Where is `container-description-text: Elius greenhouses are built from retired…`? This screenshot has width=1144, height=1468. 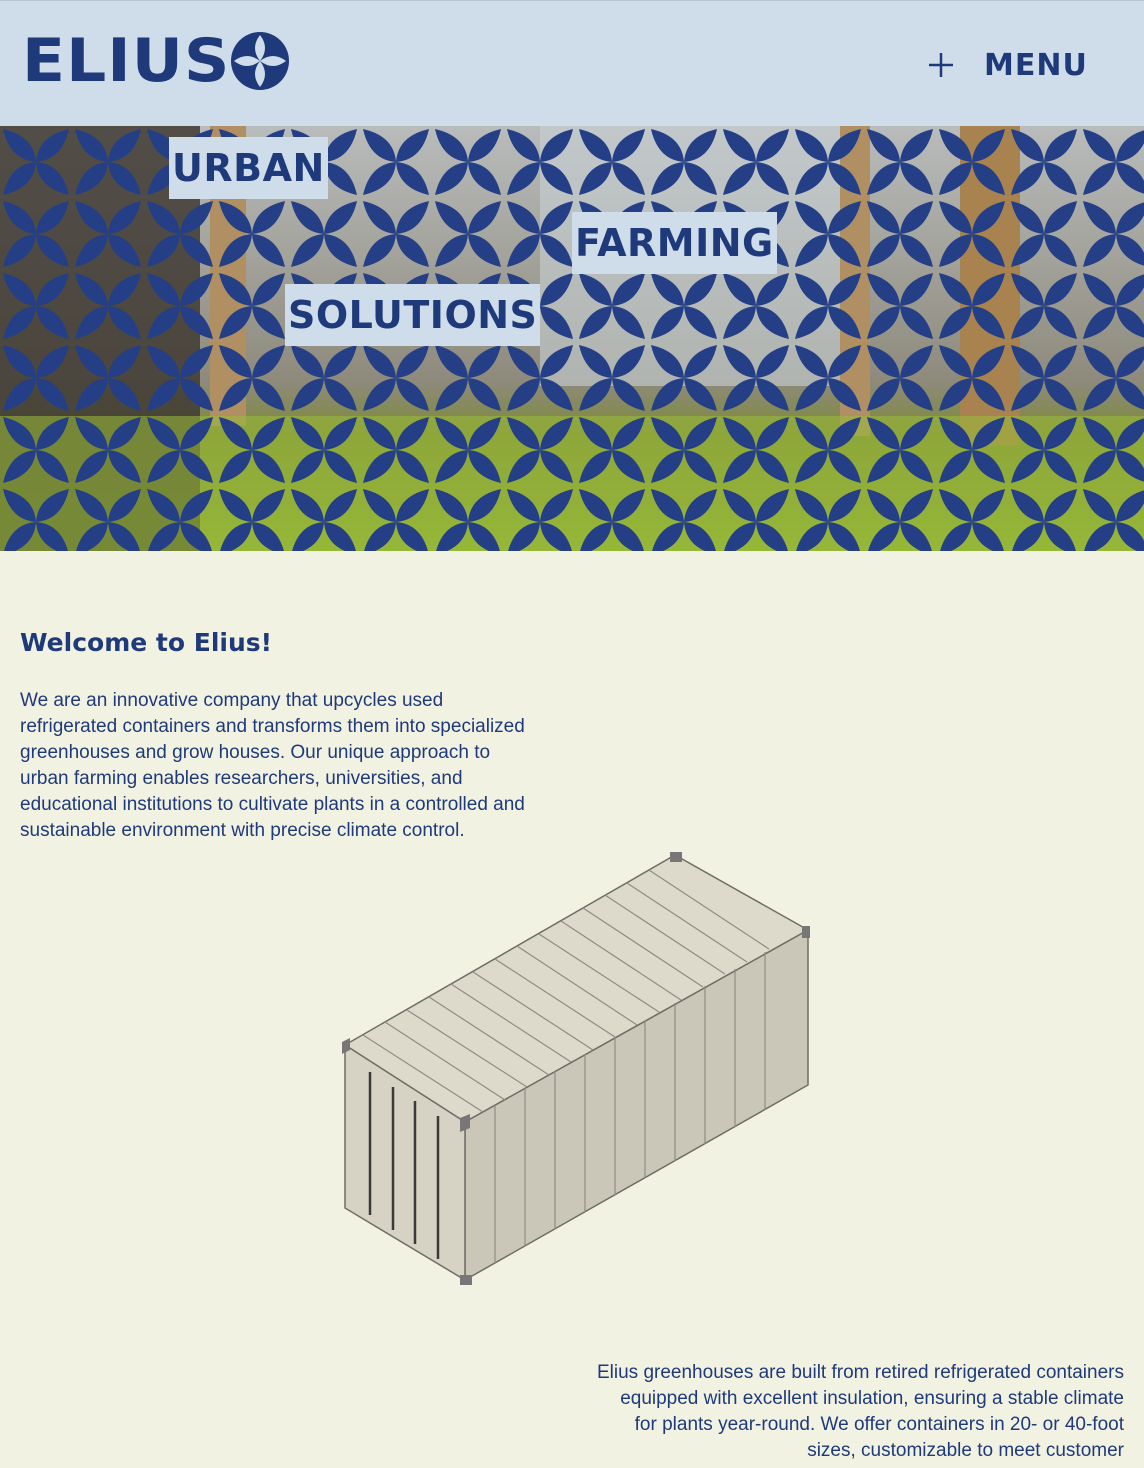
container-description-text: Elius greenhouses are built from retired… is located at coordinates (860, 1411).